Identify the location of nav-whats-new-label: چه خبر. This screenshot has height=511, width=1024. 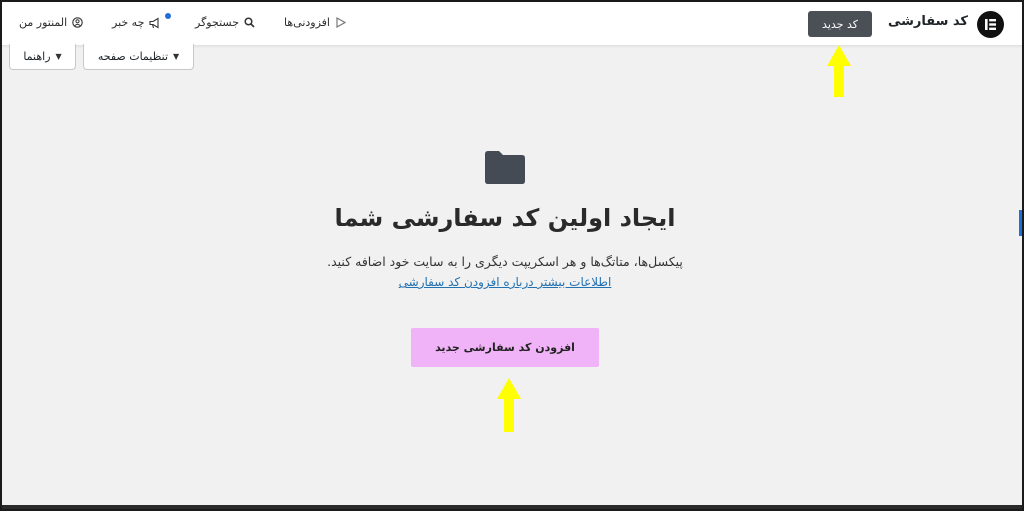
(128, 22).